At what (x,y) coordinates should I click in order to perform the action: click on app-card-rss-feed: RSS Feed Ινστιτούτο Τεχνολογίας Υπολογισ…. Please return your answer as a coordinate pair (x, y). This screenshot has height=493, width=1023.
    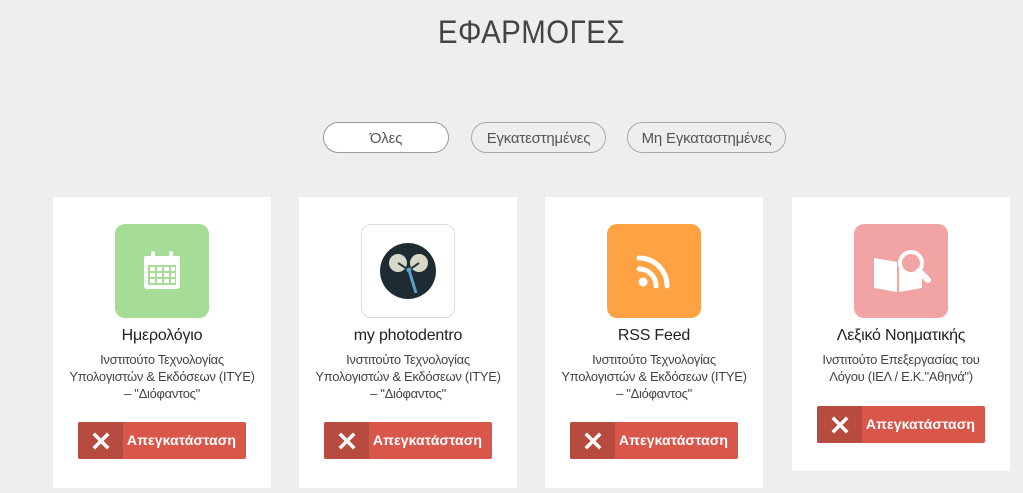
    Looking at the image, I should click on (654, 342).